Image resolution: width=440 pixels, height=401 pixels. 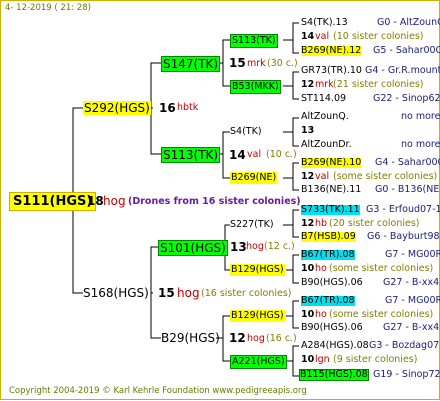 What do you see at coordinates (324, 23) in the screenshot?
I see `gen4-1-queen: S4(TK).13` at bounding box center [324, 23].